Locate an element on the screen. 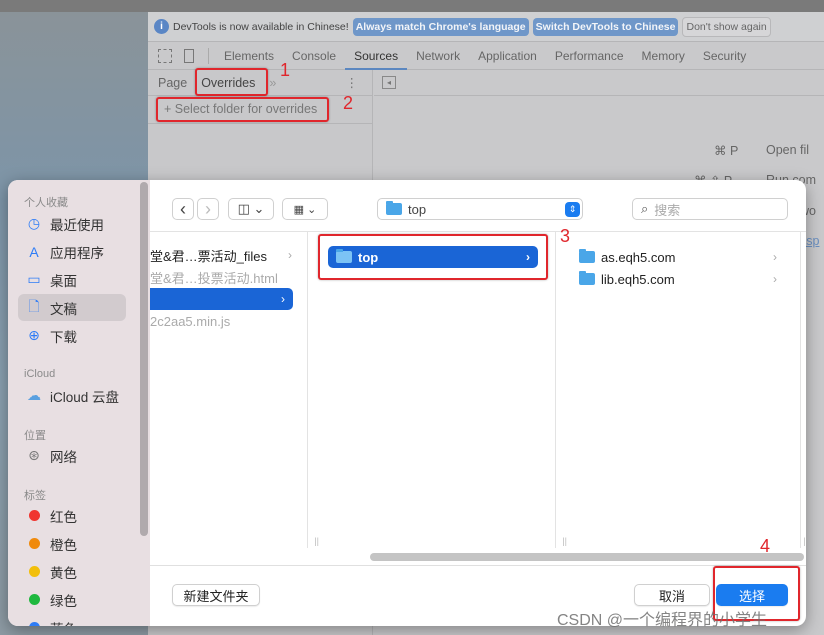 The width and height of the screenshot is (824, 635). list-item: as.eqh5.com › is located at coordinates (682, 257).